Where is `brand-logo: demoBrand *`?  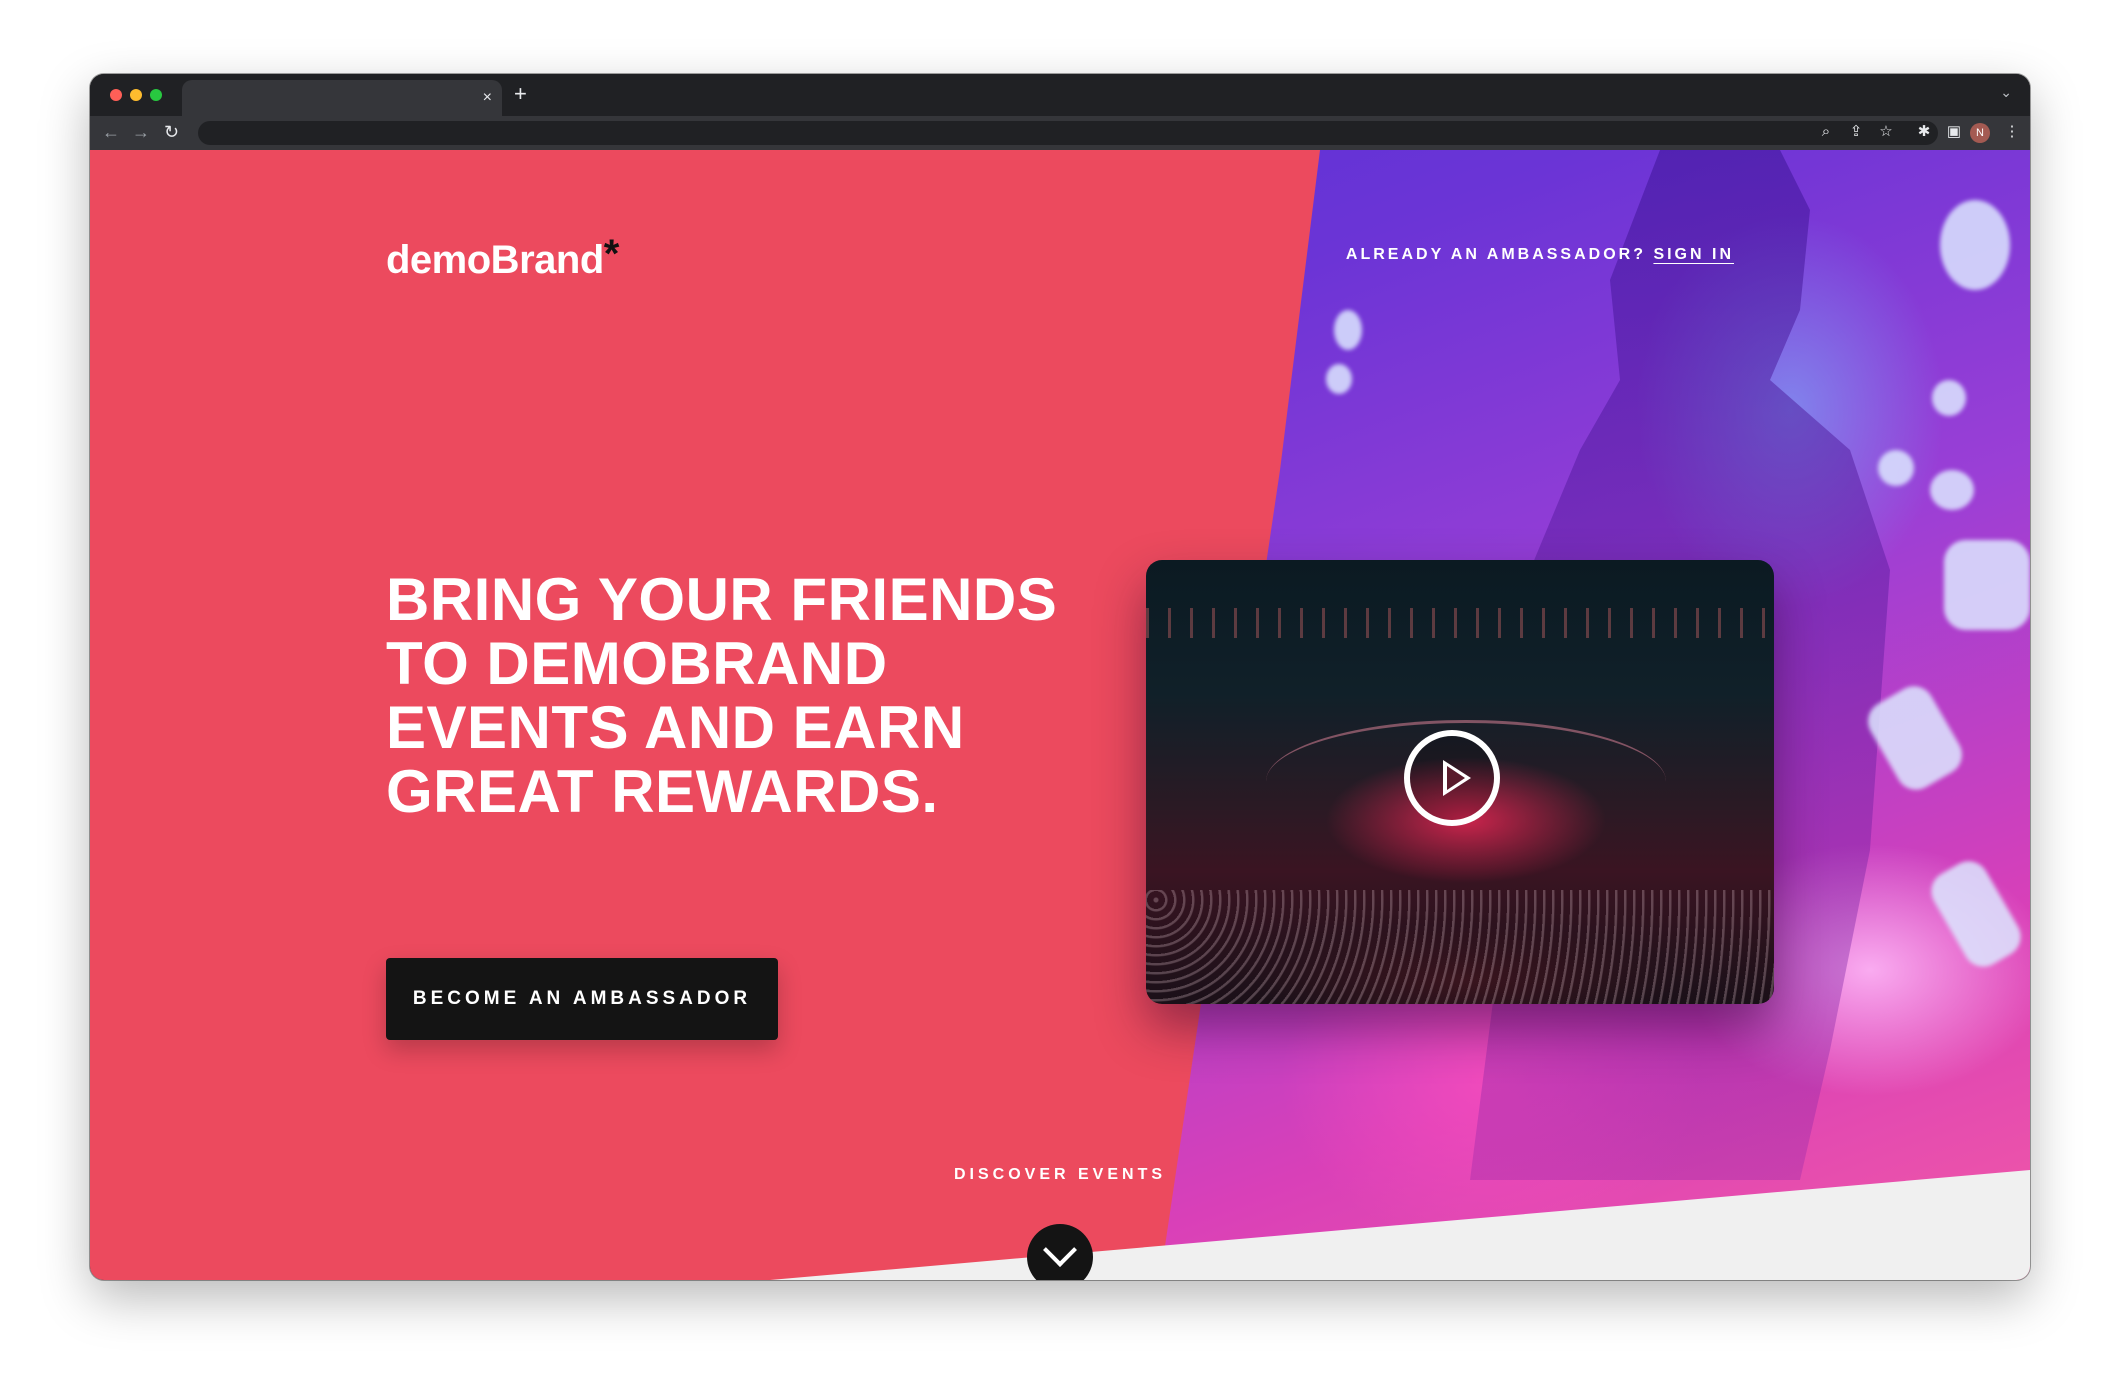 brand-logo: demoBrand * is located at coordinates (502, 257).